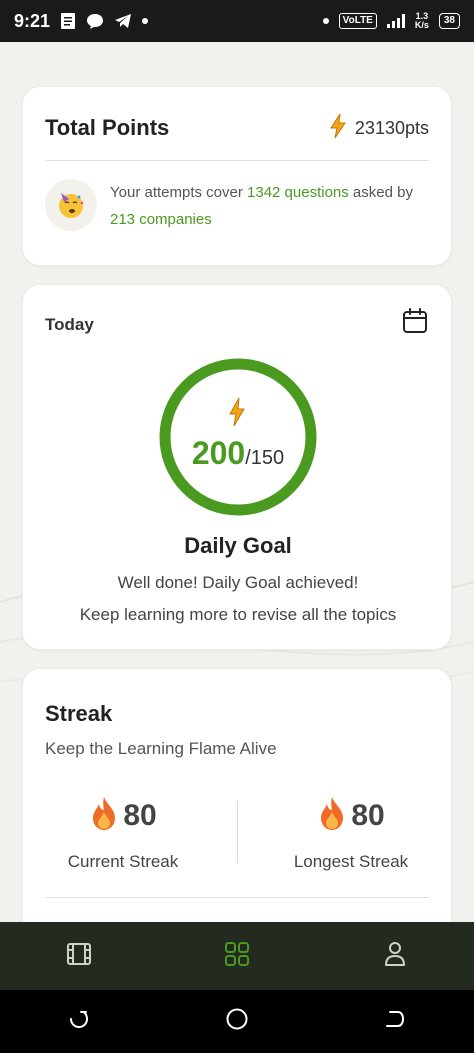  What do you see at coordinates (298, 192) in the screenshot?
I see `questions-count: 1342 questions` at bounding box center [298, 192].